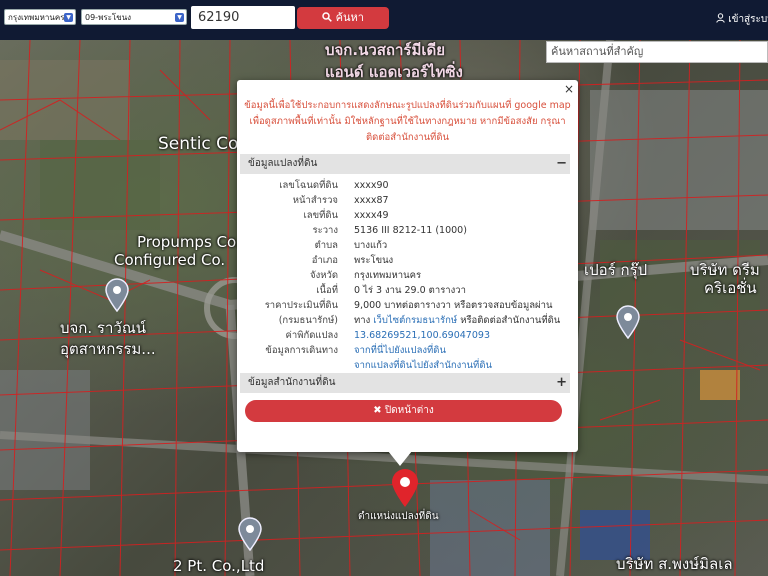 This screenshot has width=768, height=576. What do you see at coordinates (597, 51) in the screenshot?
I see `place-search-placeholder: ค้นหาสถานที่สำคัญ` at bounding box center [597, 51].